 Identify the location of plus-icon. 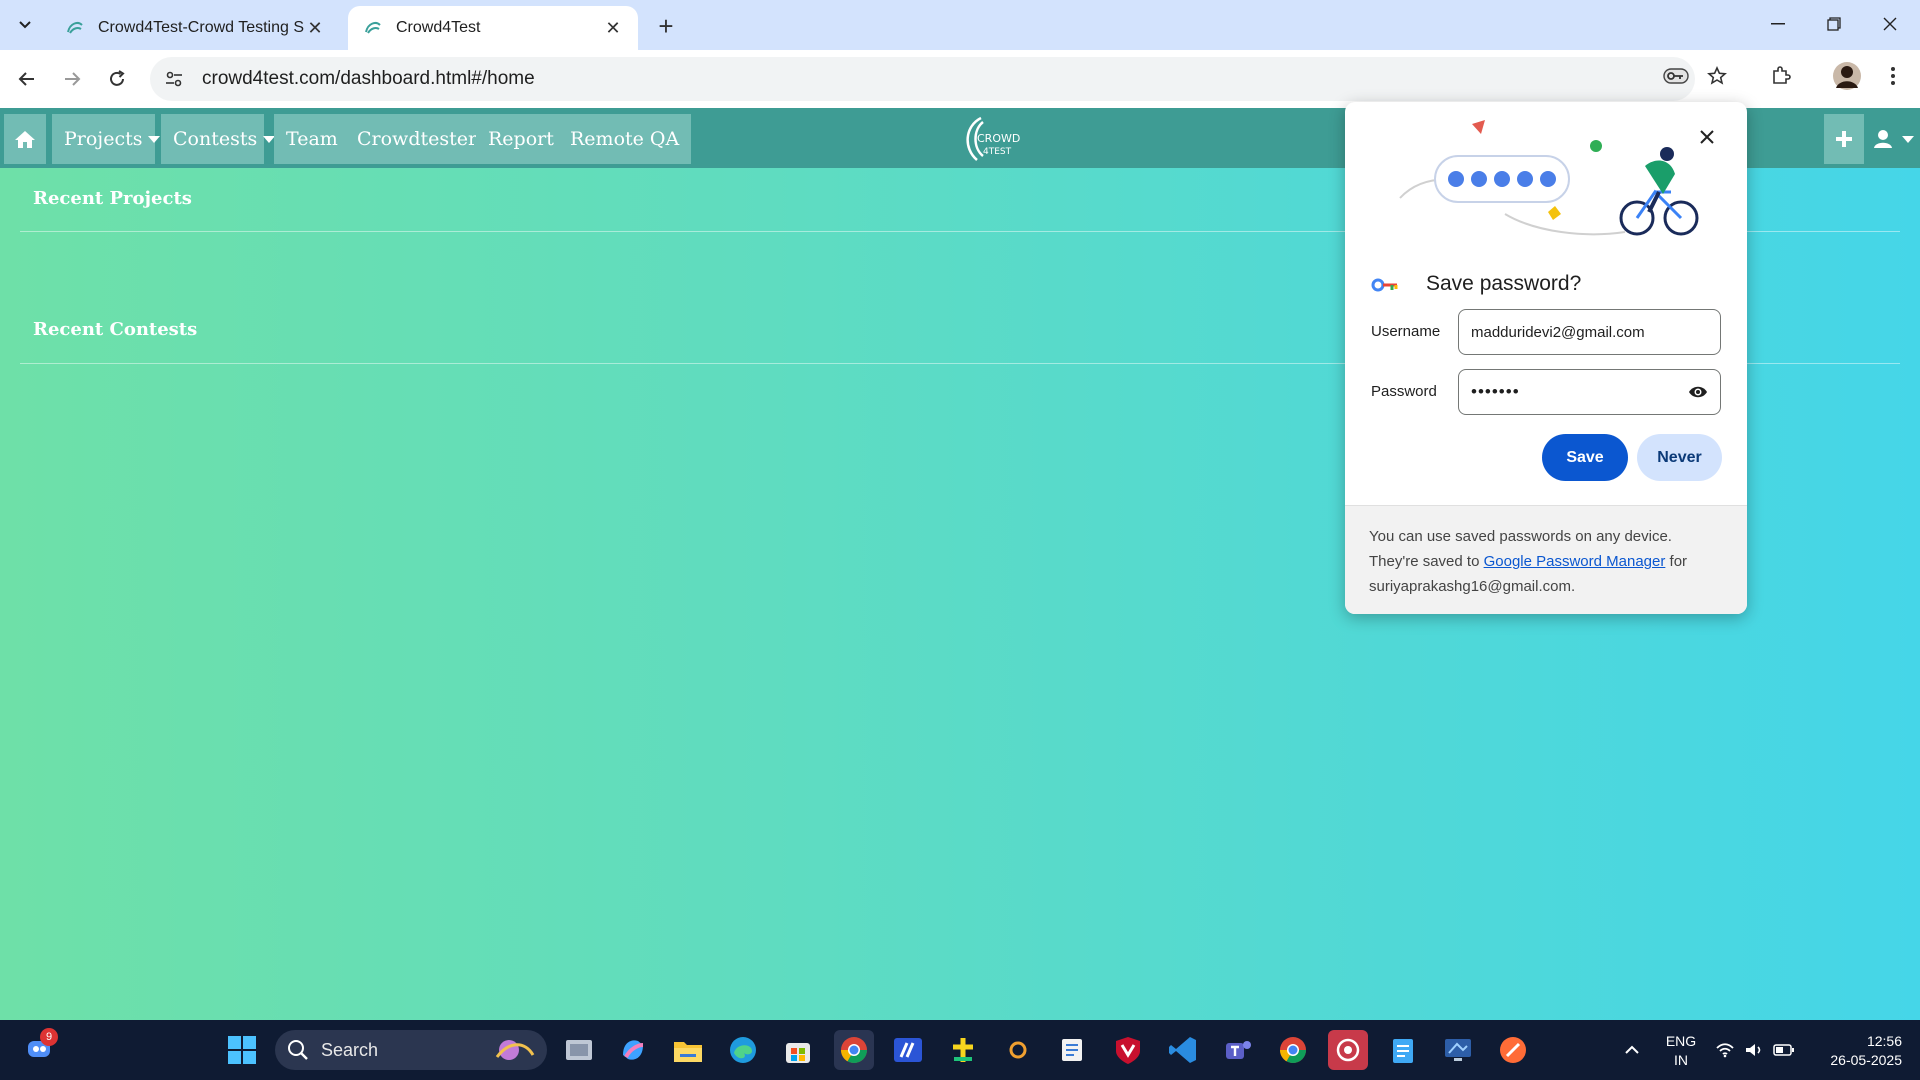
(1844, 139).